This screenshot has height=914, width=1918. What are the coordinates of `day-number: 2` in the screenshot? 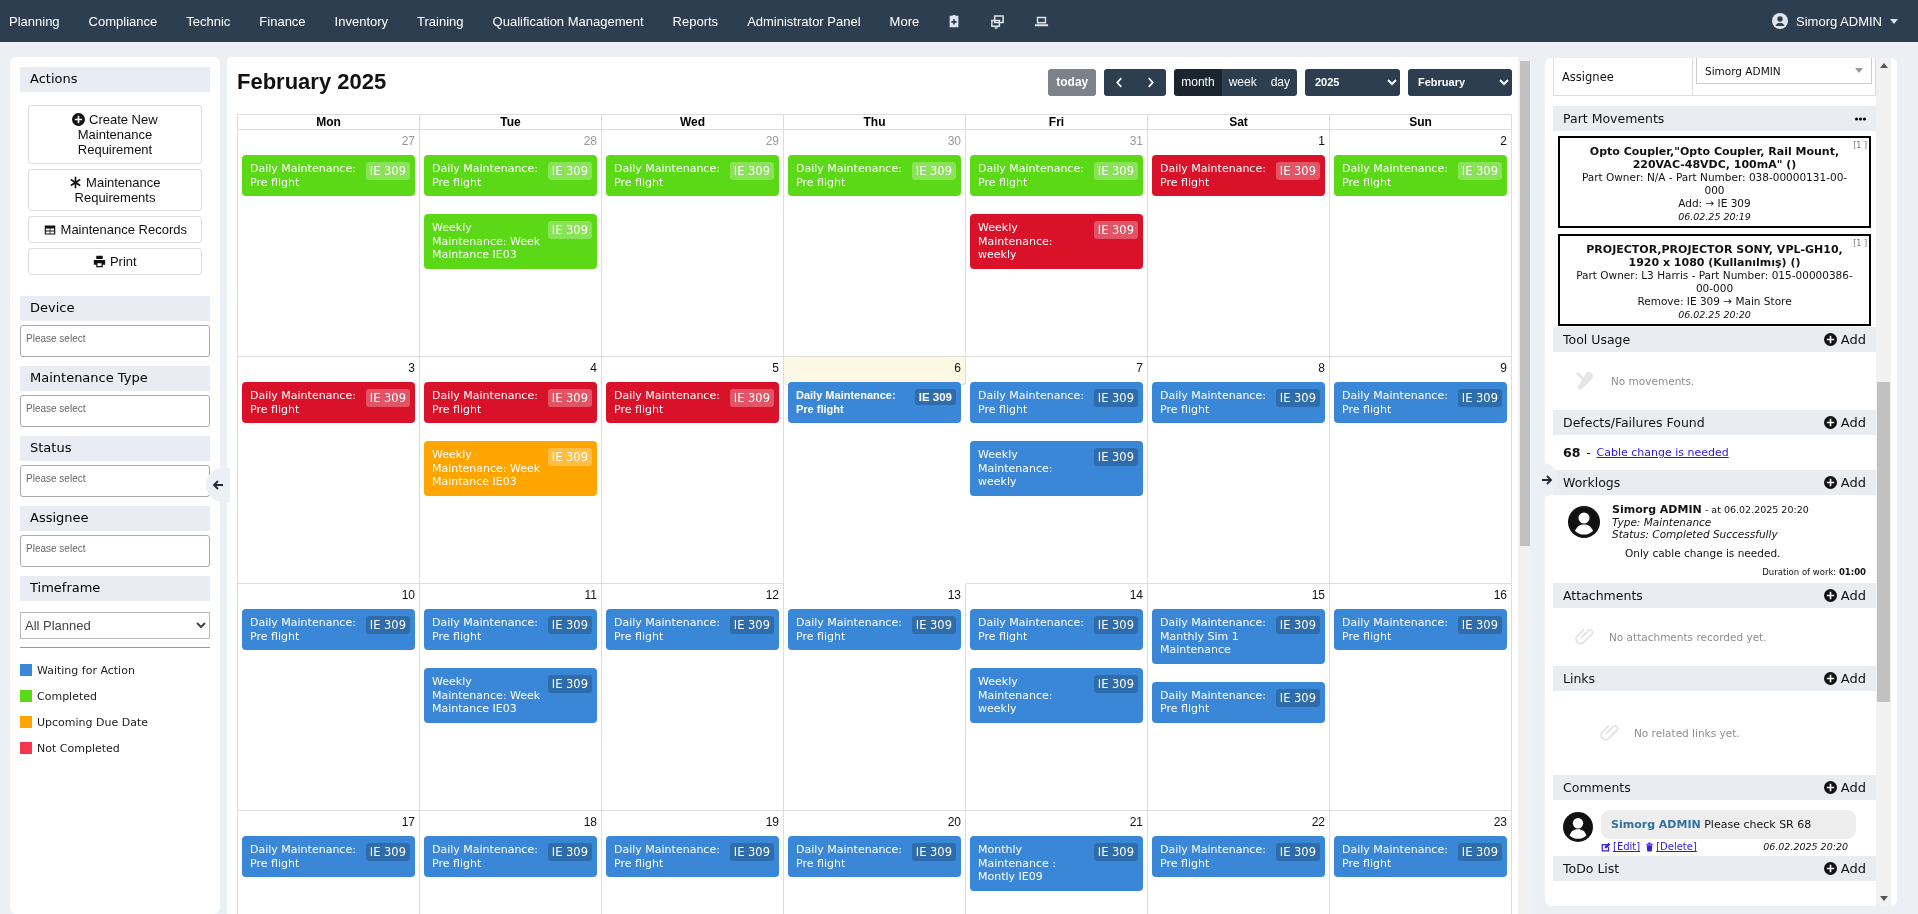 It's located at (1503, 141).